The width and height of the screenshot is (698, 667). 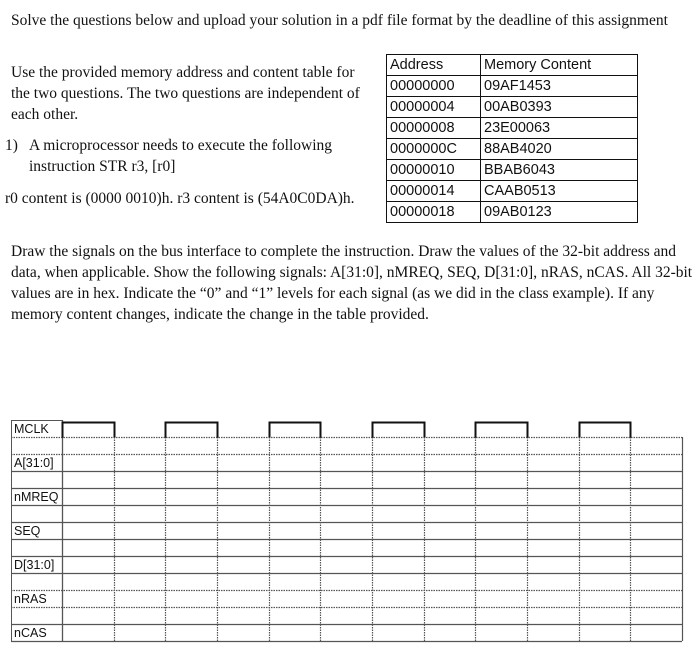 I want to click on signal-label-a310: A[31:0], so click(x=34, y=463).